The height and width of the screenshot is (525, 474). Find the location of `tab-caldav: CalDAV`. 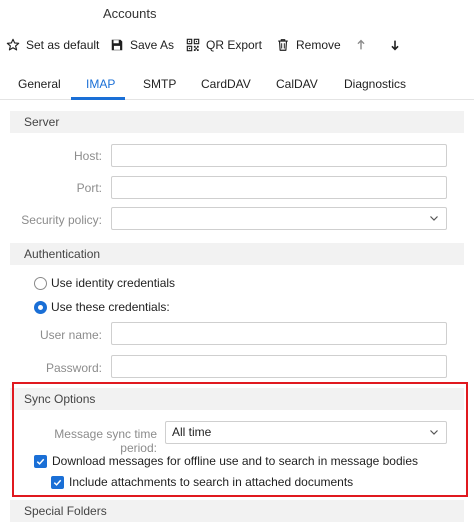

tab-caldav: CalDAV is located at coordinates (297, 84).